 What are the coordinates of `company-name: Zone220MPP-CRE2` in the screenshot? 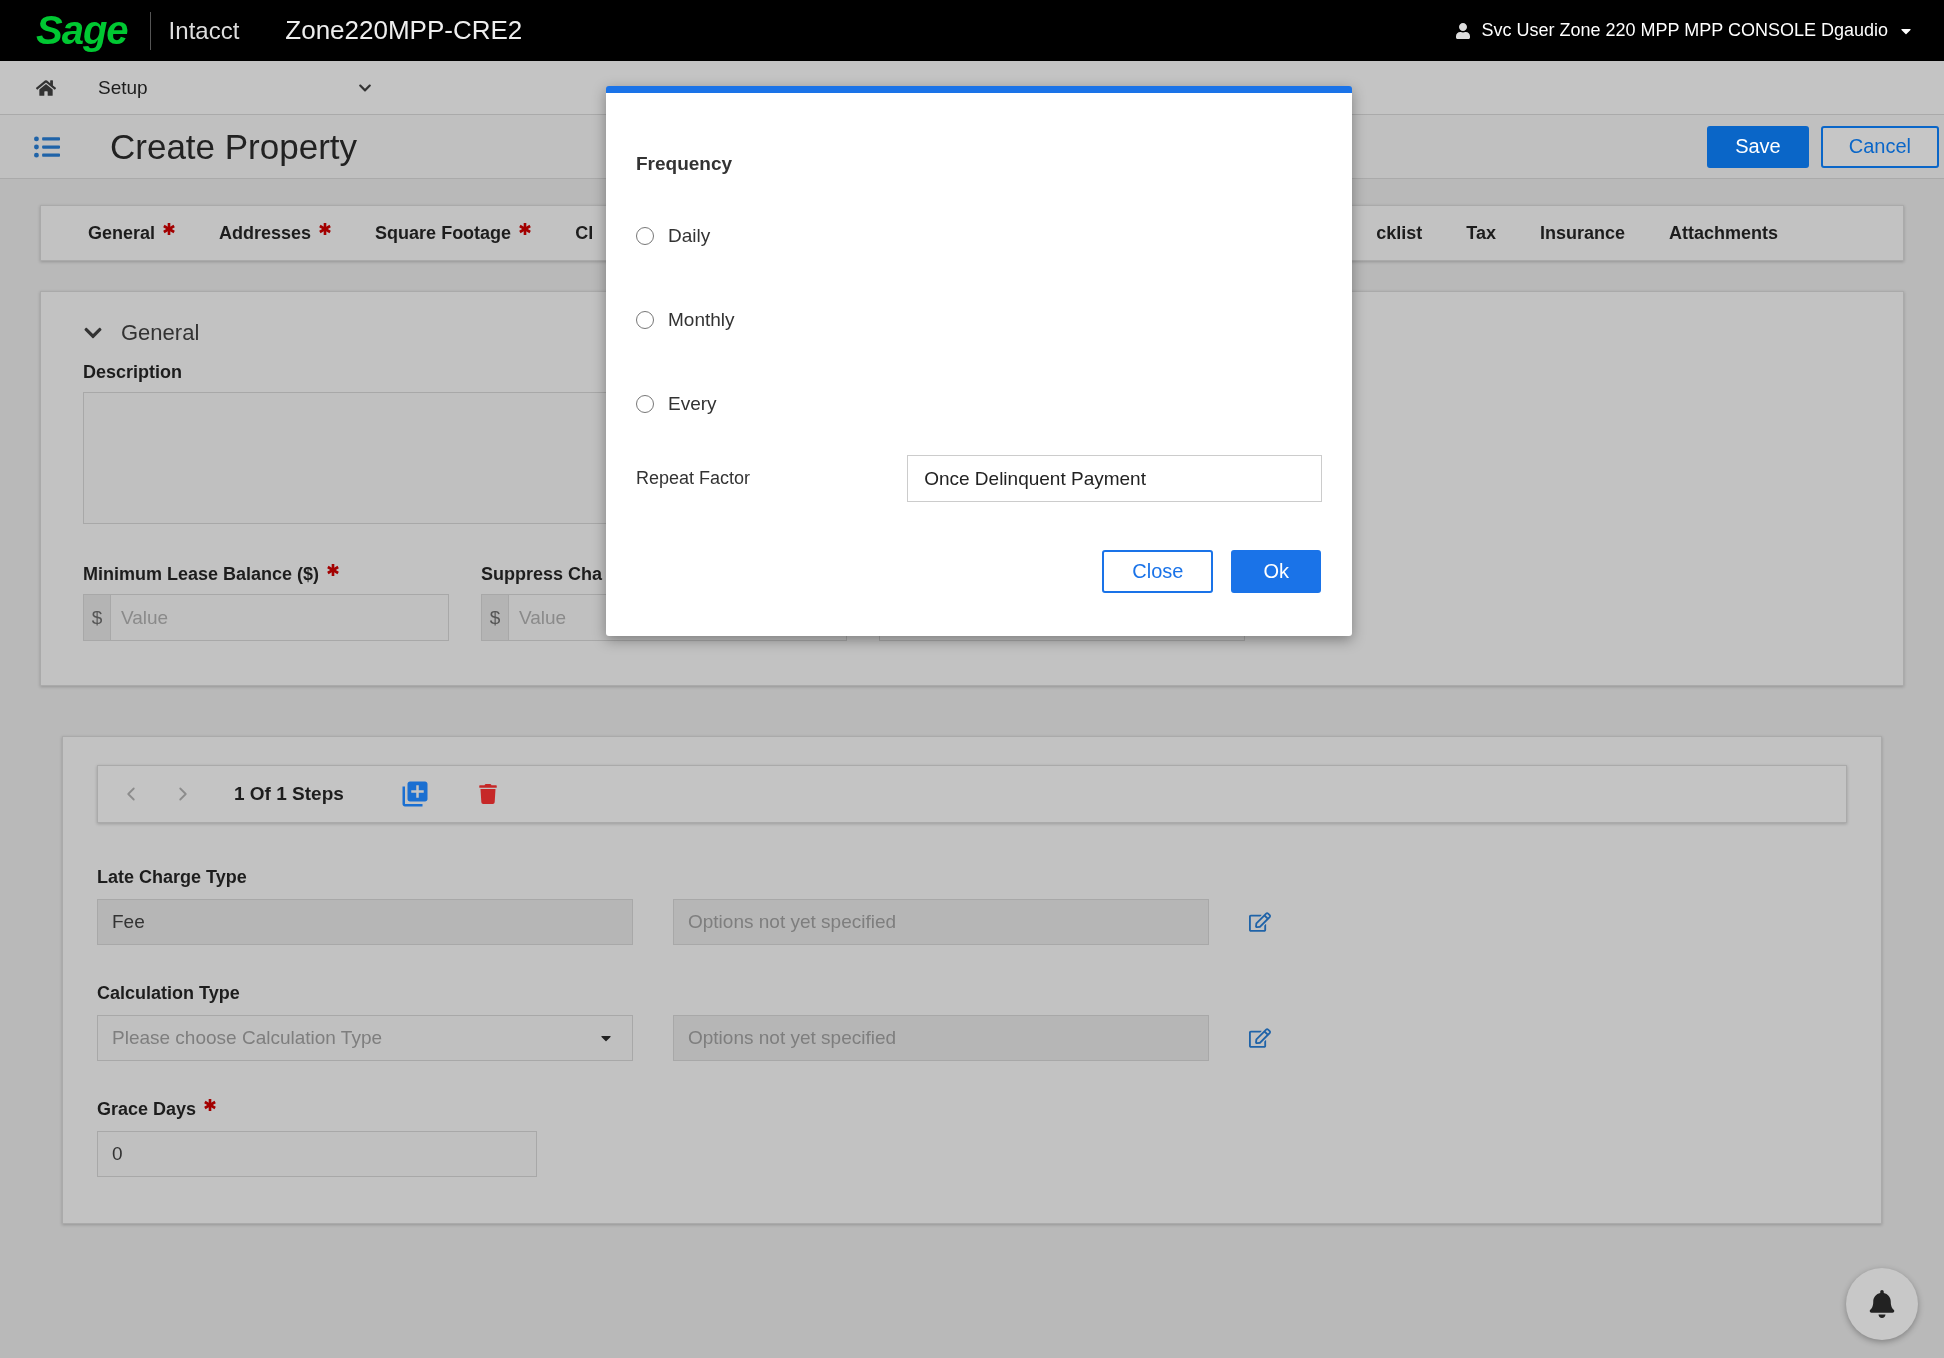 It's located at (404, 30).